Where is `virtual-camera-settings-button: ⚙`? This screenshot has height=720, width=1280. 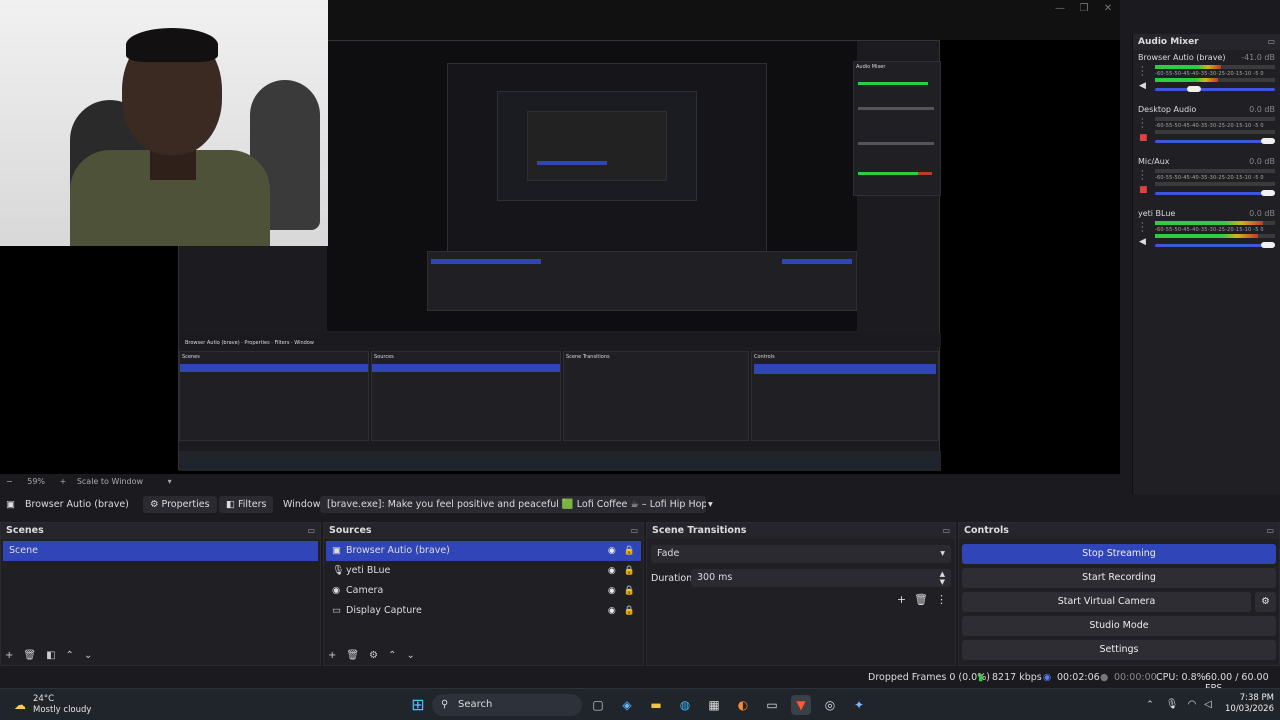
virtual-camera-settings-button: ⚙ is located at coordinates (1265, 602).